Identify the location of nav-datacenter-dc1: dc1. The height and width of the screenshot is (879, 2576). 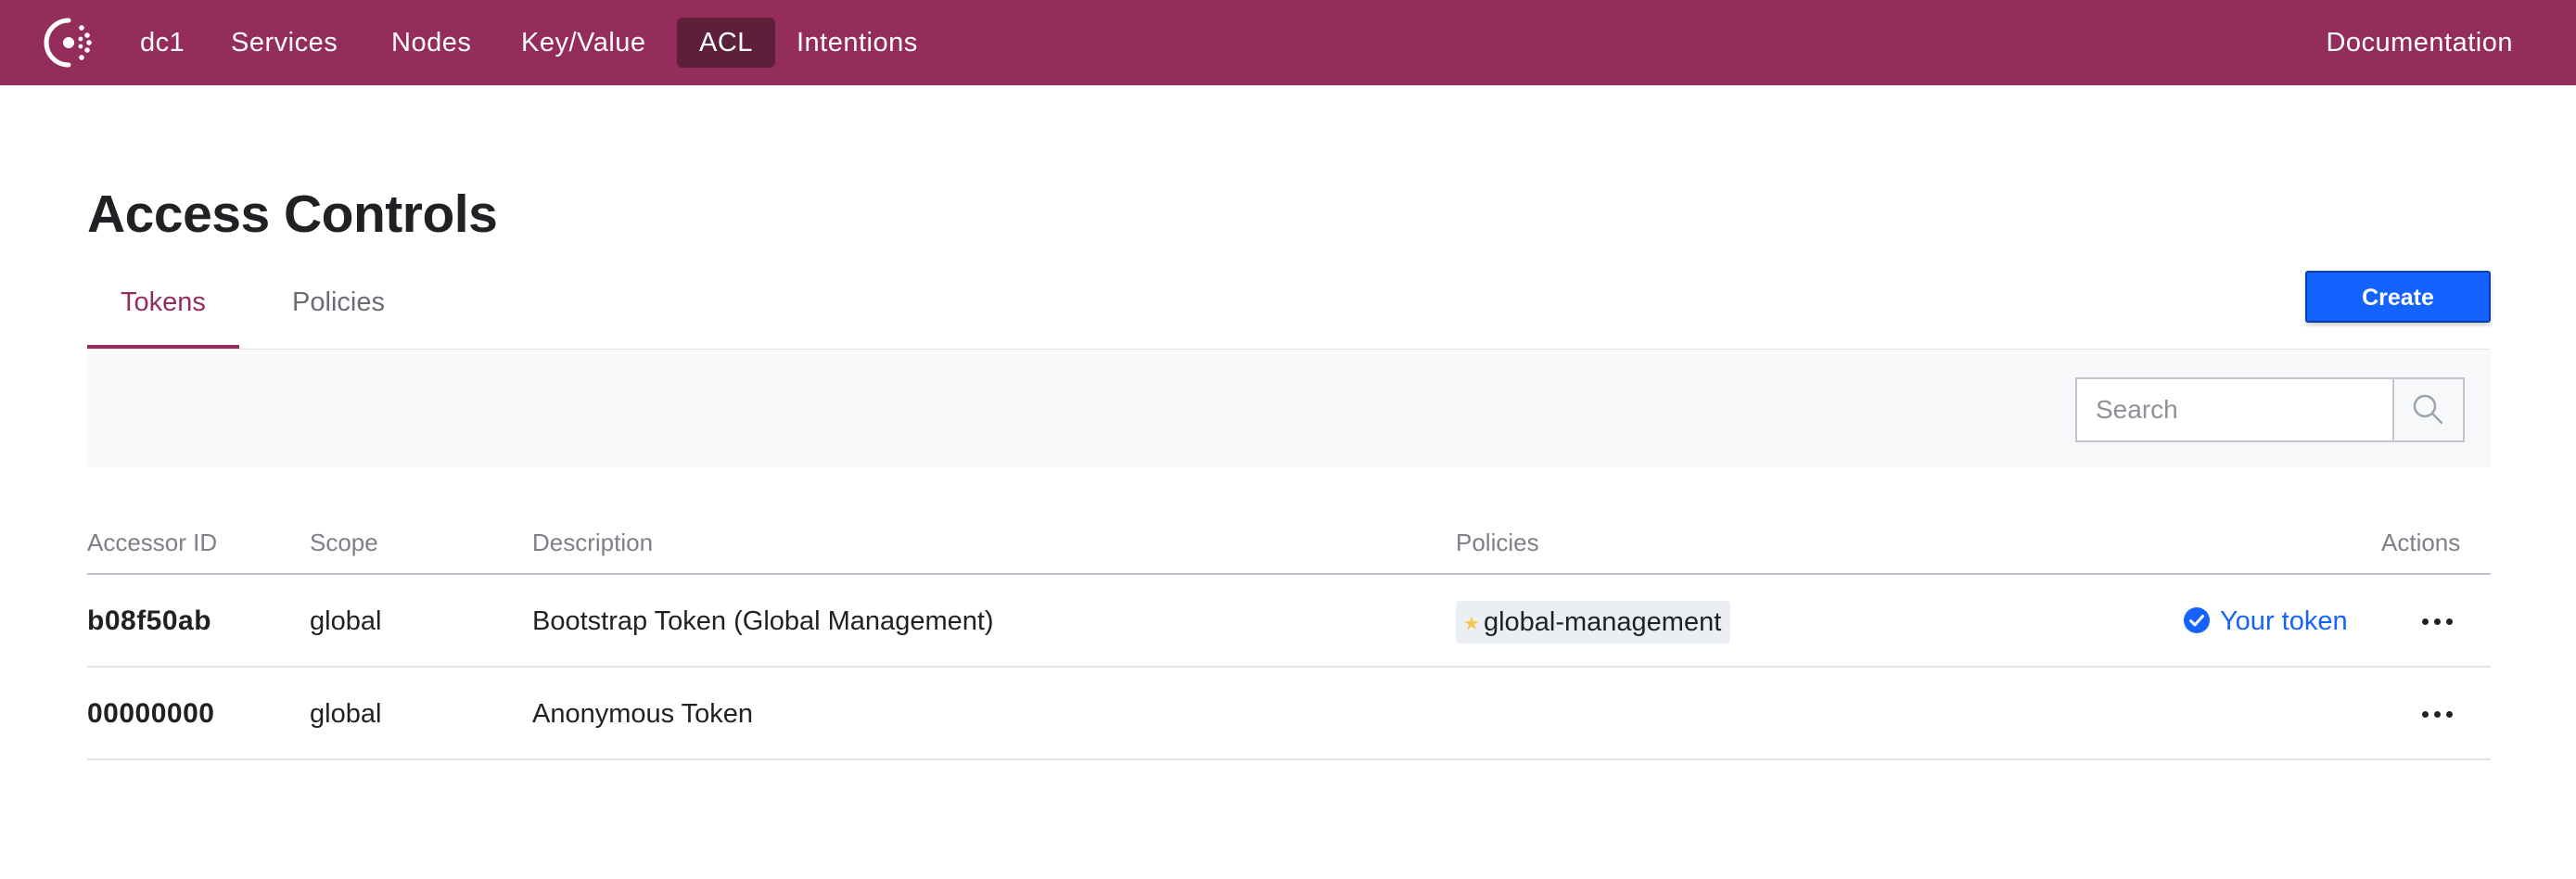
(162, 43).